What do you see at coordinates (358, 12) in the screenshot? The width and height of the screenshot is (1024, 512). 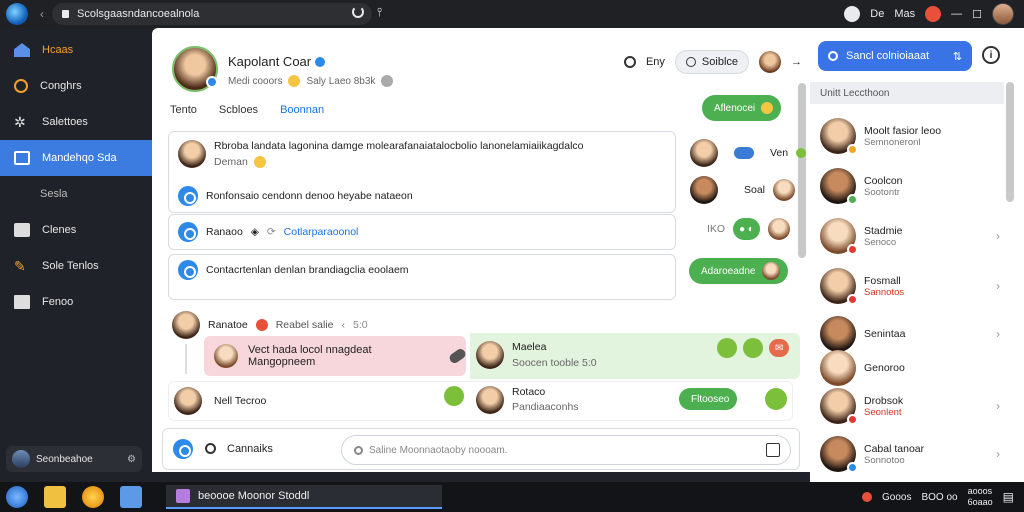 I see `reload-icon` at bounding box center [358, 12].